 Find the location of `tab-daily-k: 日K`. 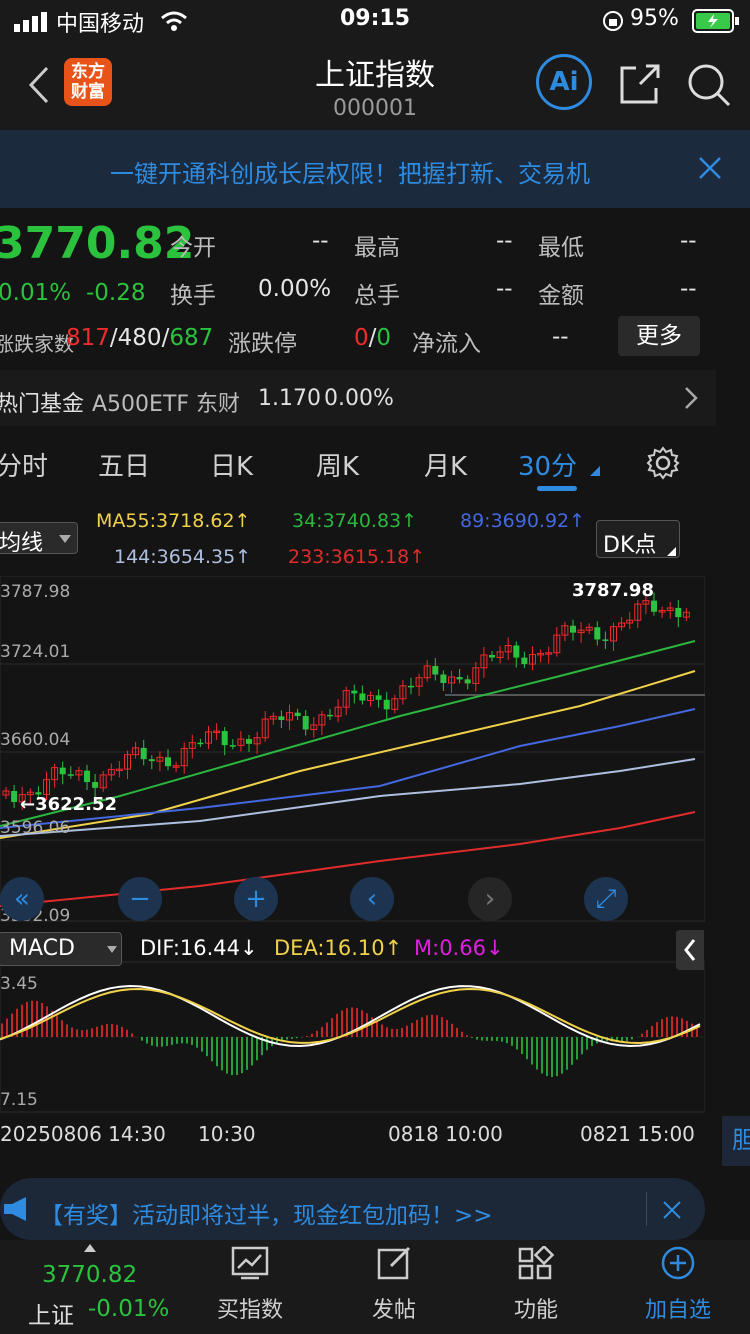

tab-daily-k: 日K is located at coordinates (231, 464).